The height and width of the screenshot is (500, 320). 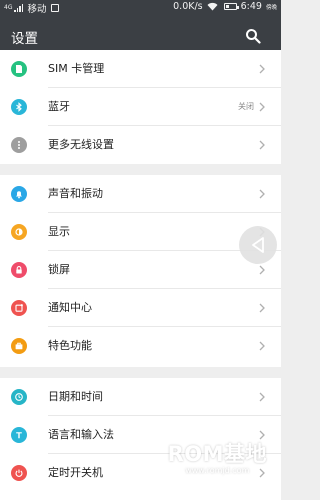 I want to click on display-icon, so click(x=19, y=232).